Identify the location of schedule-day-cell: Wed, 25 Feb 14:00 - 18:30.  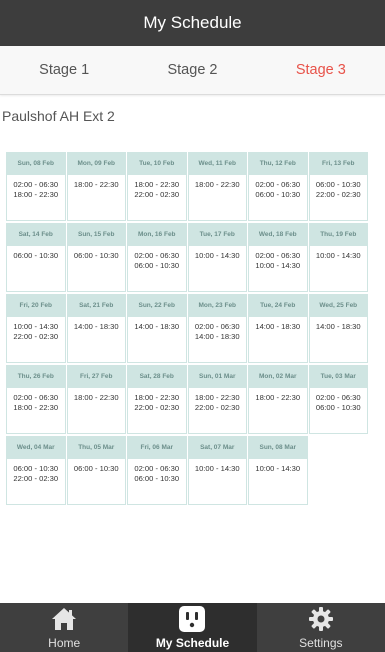
(338, 329).